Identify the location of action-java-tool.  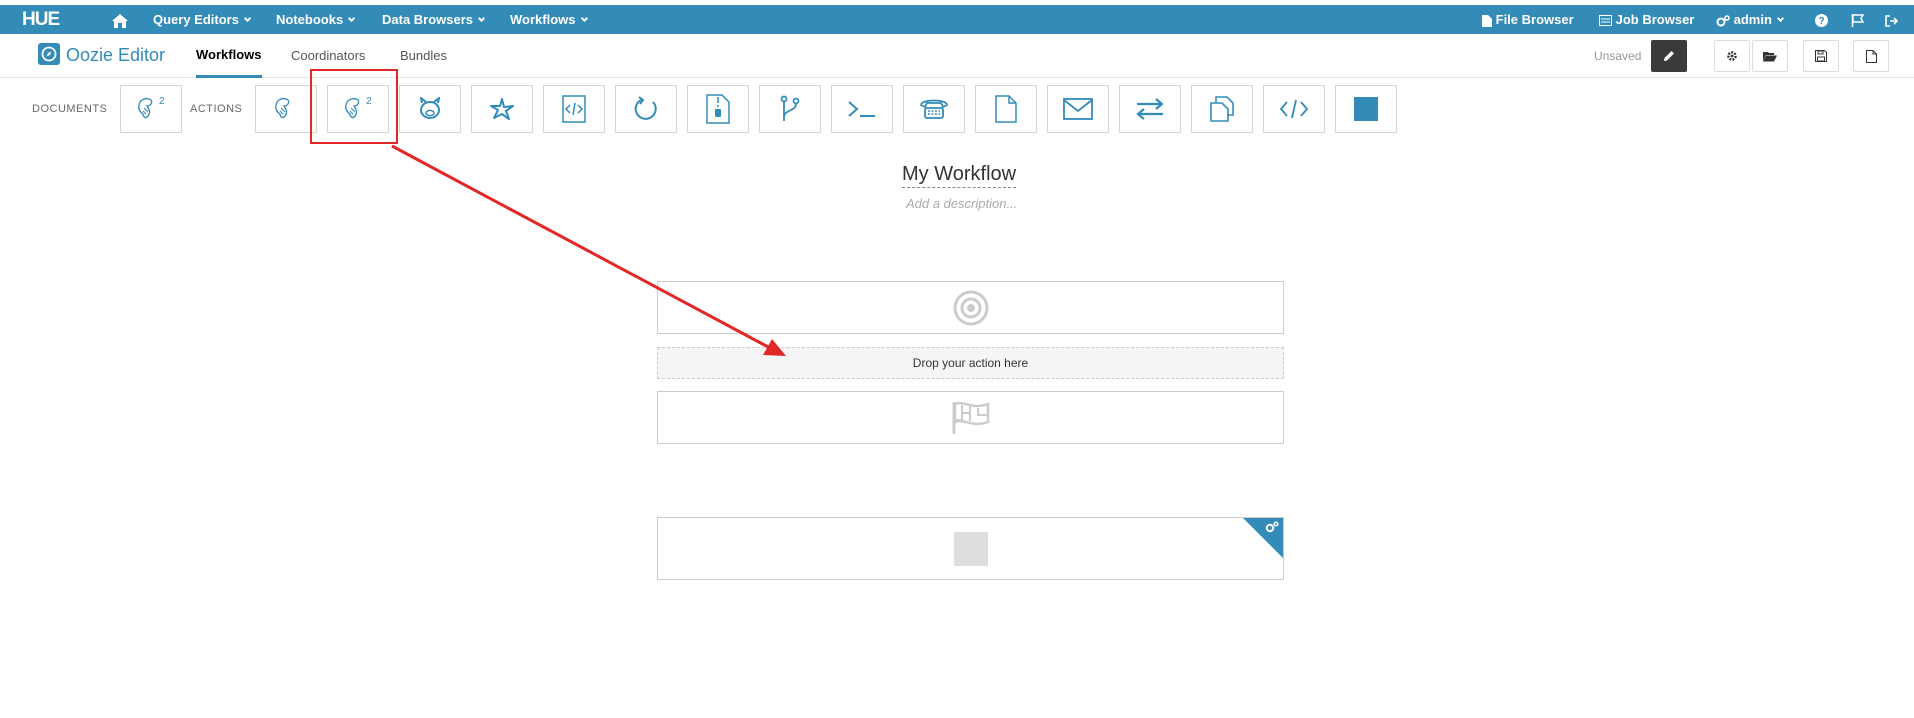
(574, 109).